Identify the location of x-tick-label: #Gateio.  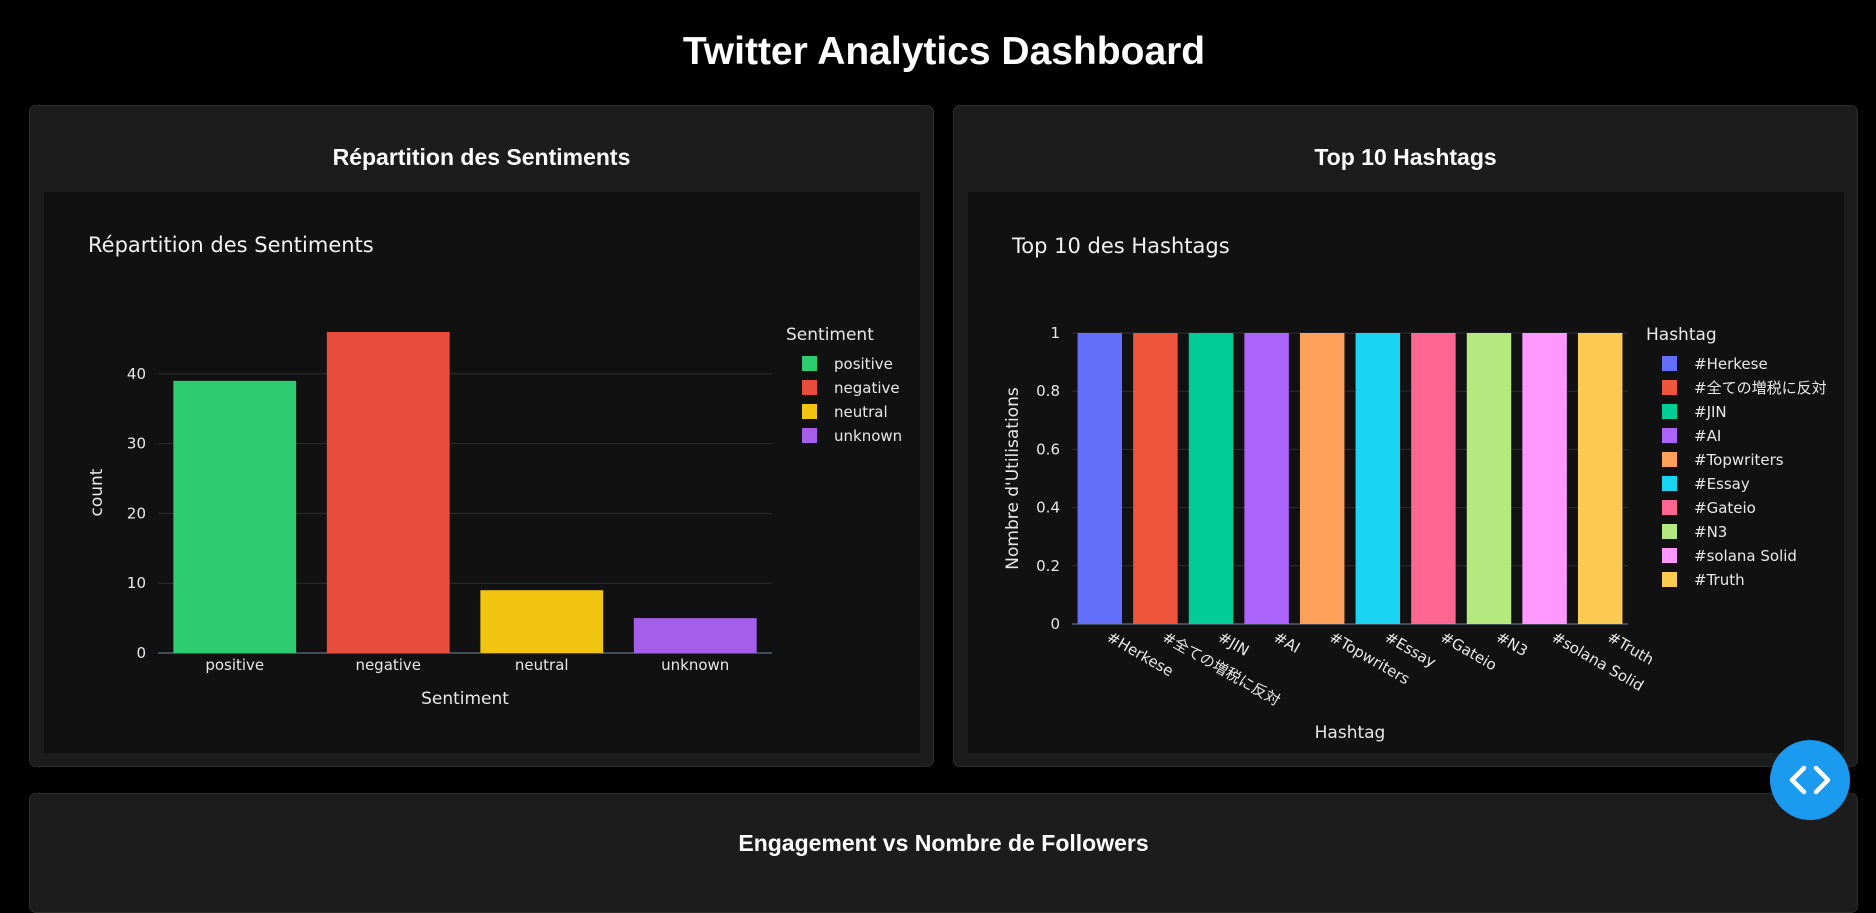
(1468, 651).